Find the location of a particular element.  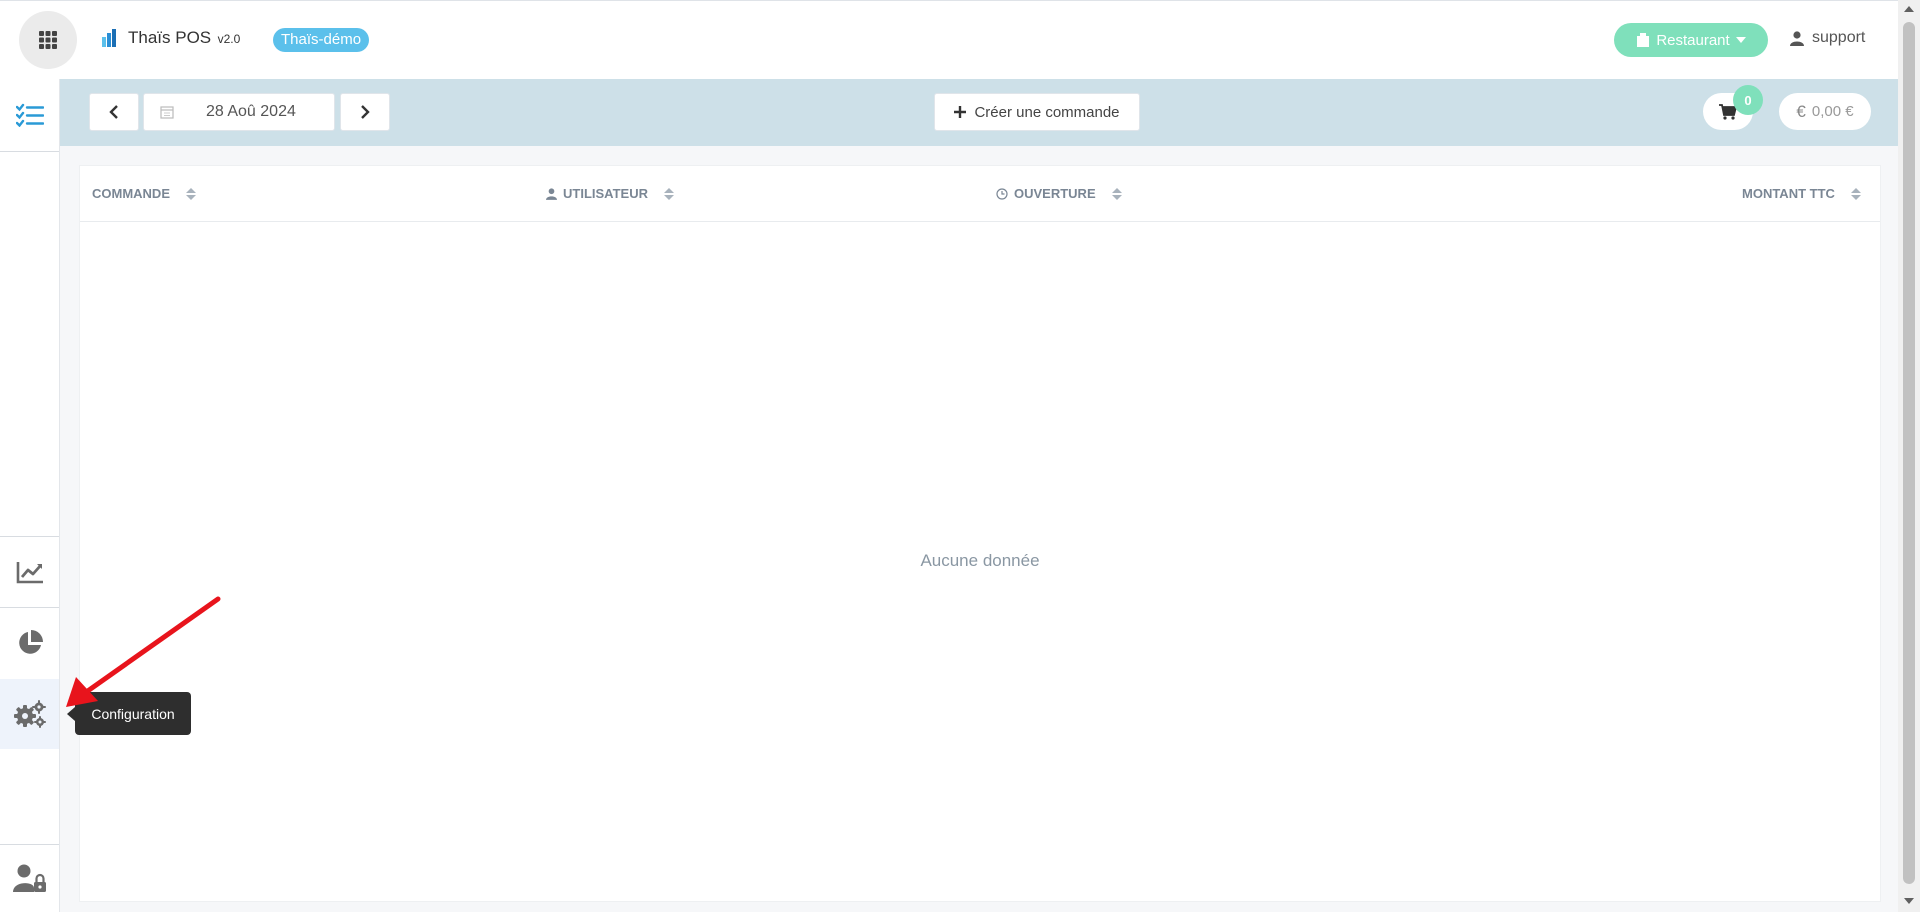

calendar-icon is located at coordinates (167, 112).